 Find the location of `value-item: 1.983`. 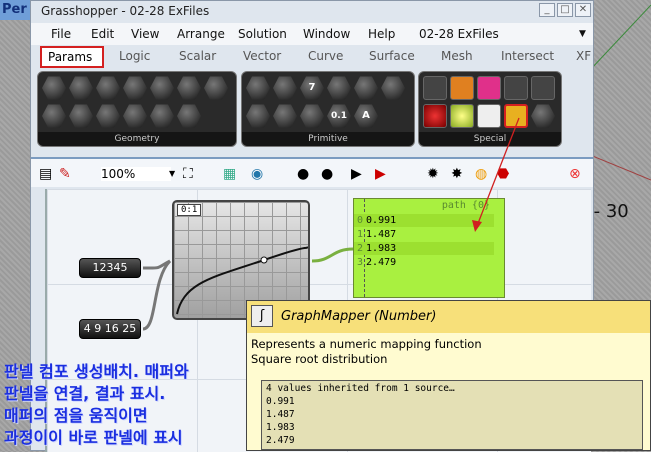

value-item: 1.983 is located at coordinates (280, 427).